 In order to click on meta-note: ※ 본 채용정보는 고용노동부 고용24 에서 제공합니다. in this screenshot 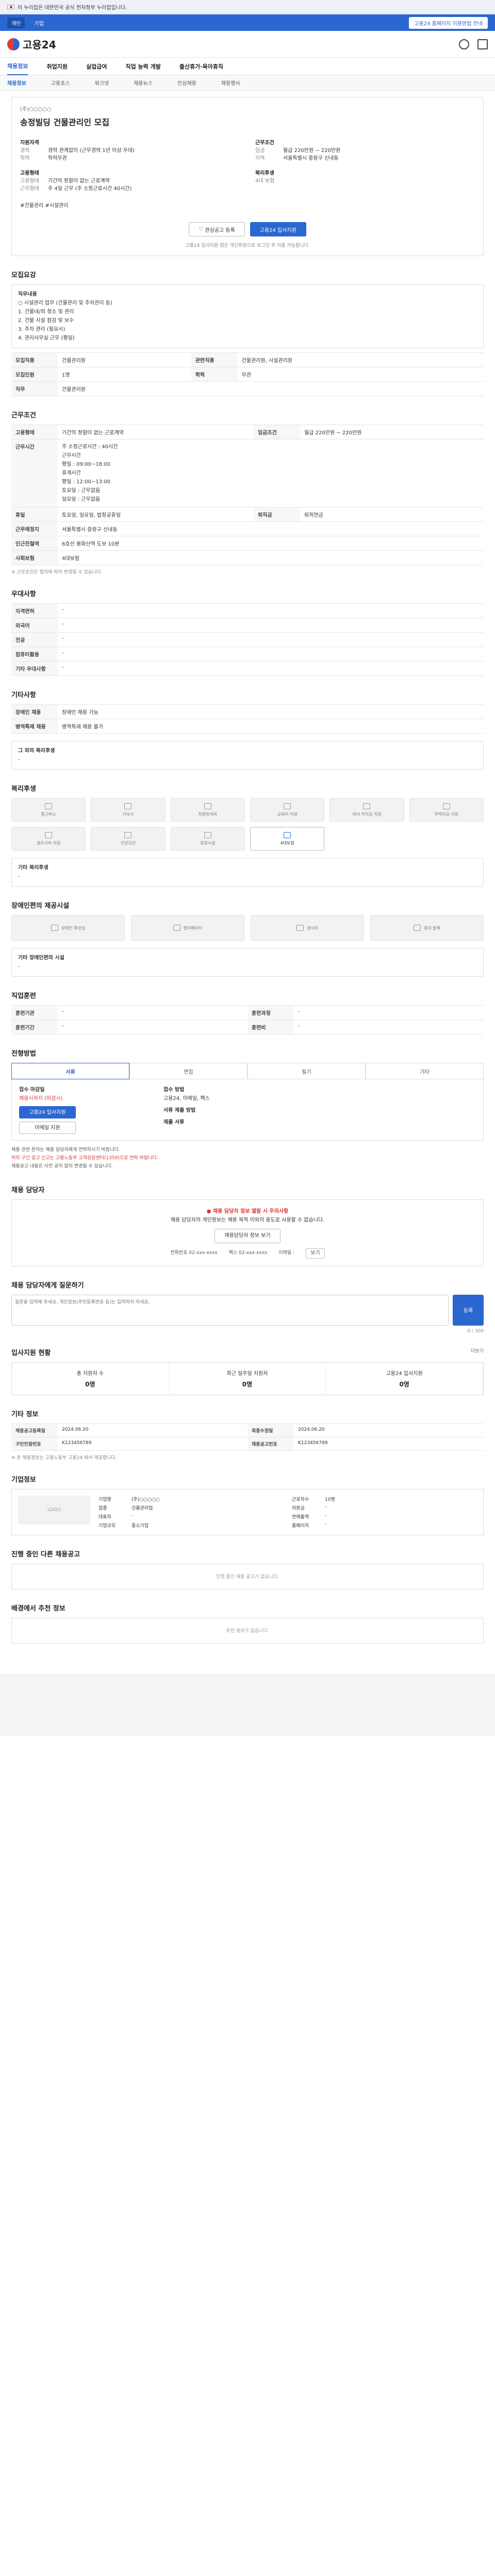, I will do `click(64, 1458)`.